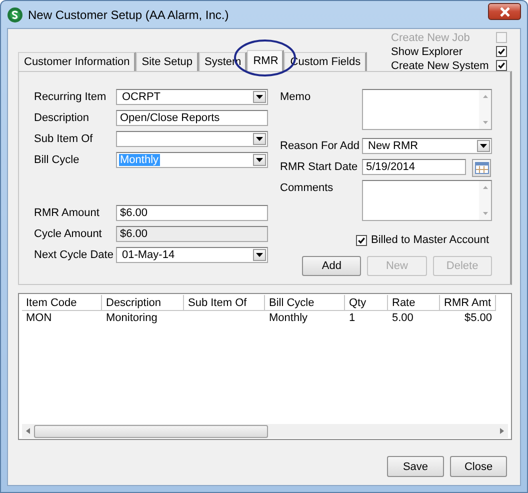  I want to click on dialog-button: Save, so click(415, 466).